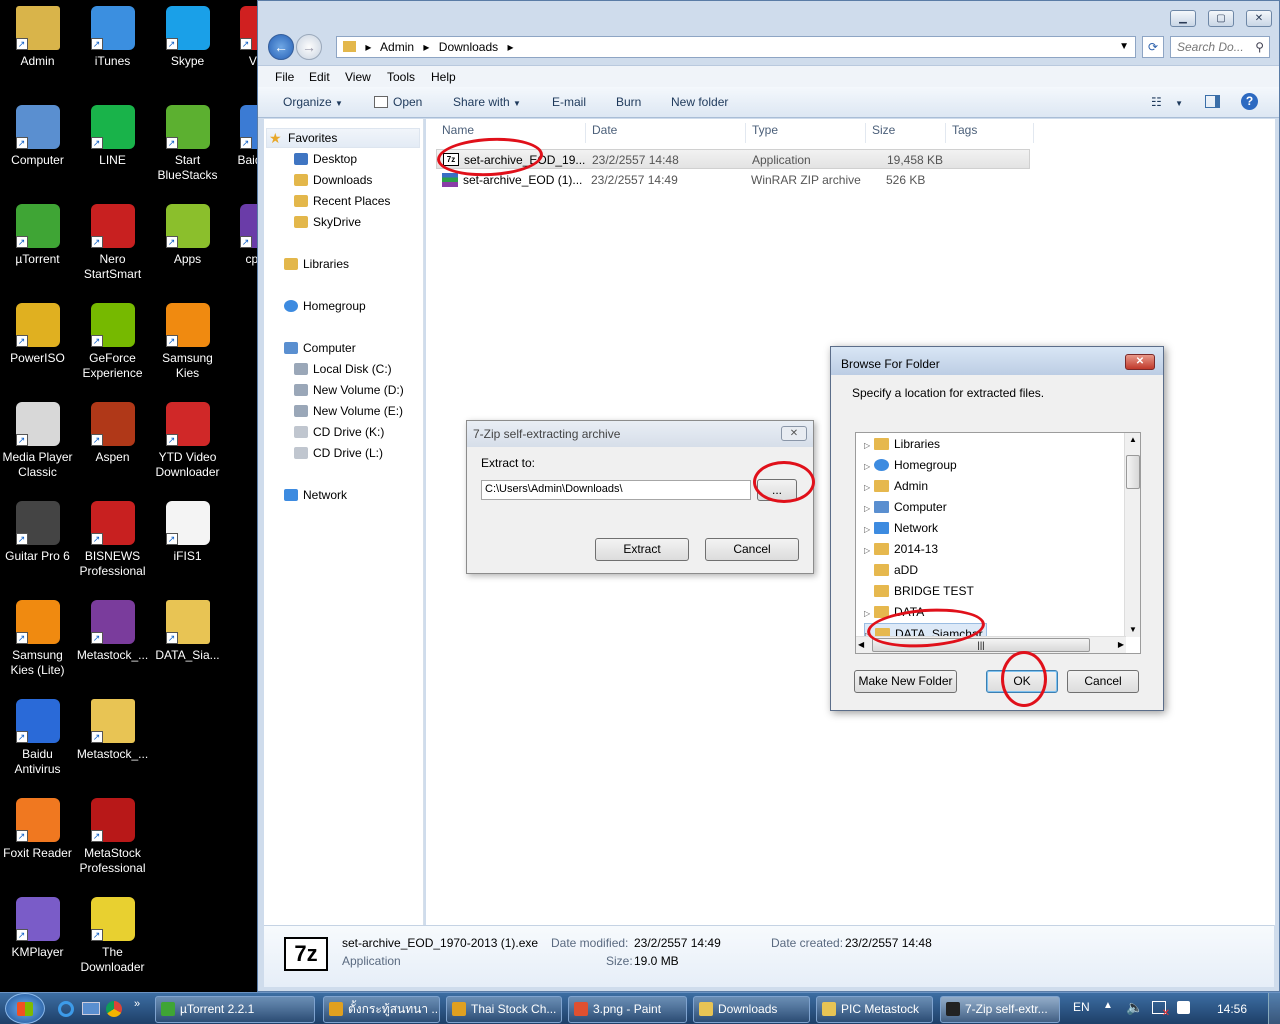 The image size is (1280, 1024). Describe the element at coordinates (137, 1004) in the screenshot. I see `quicklaunch-overflow-icon: »` at that location.